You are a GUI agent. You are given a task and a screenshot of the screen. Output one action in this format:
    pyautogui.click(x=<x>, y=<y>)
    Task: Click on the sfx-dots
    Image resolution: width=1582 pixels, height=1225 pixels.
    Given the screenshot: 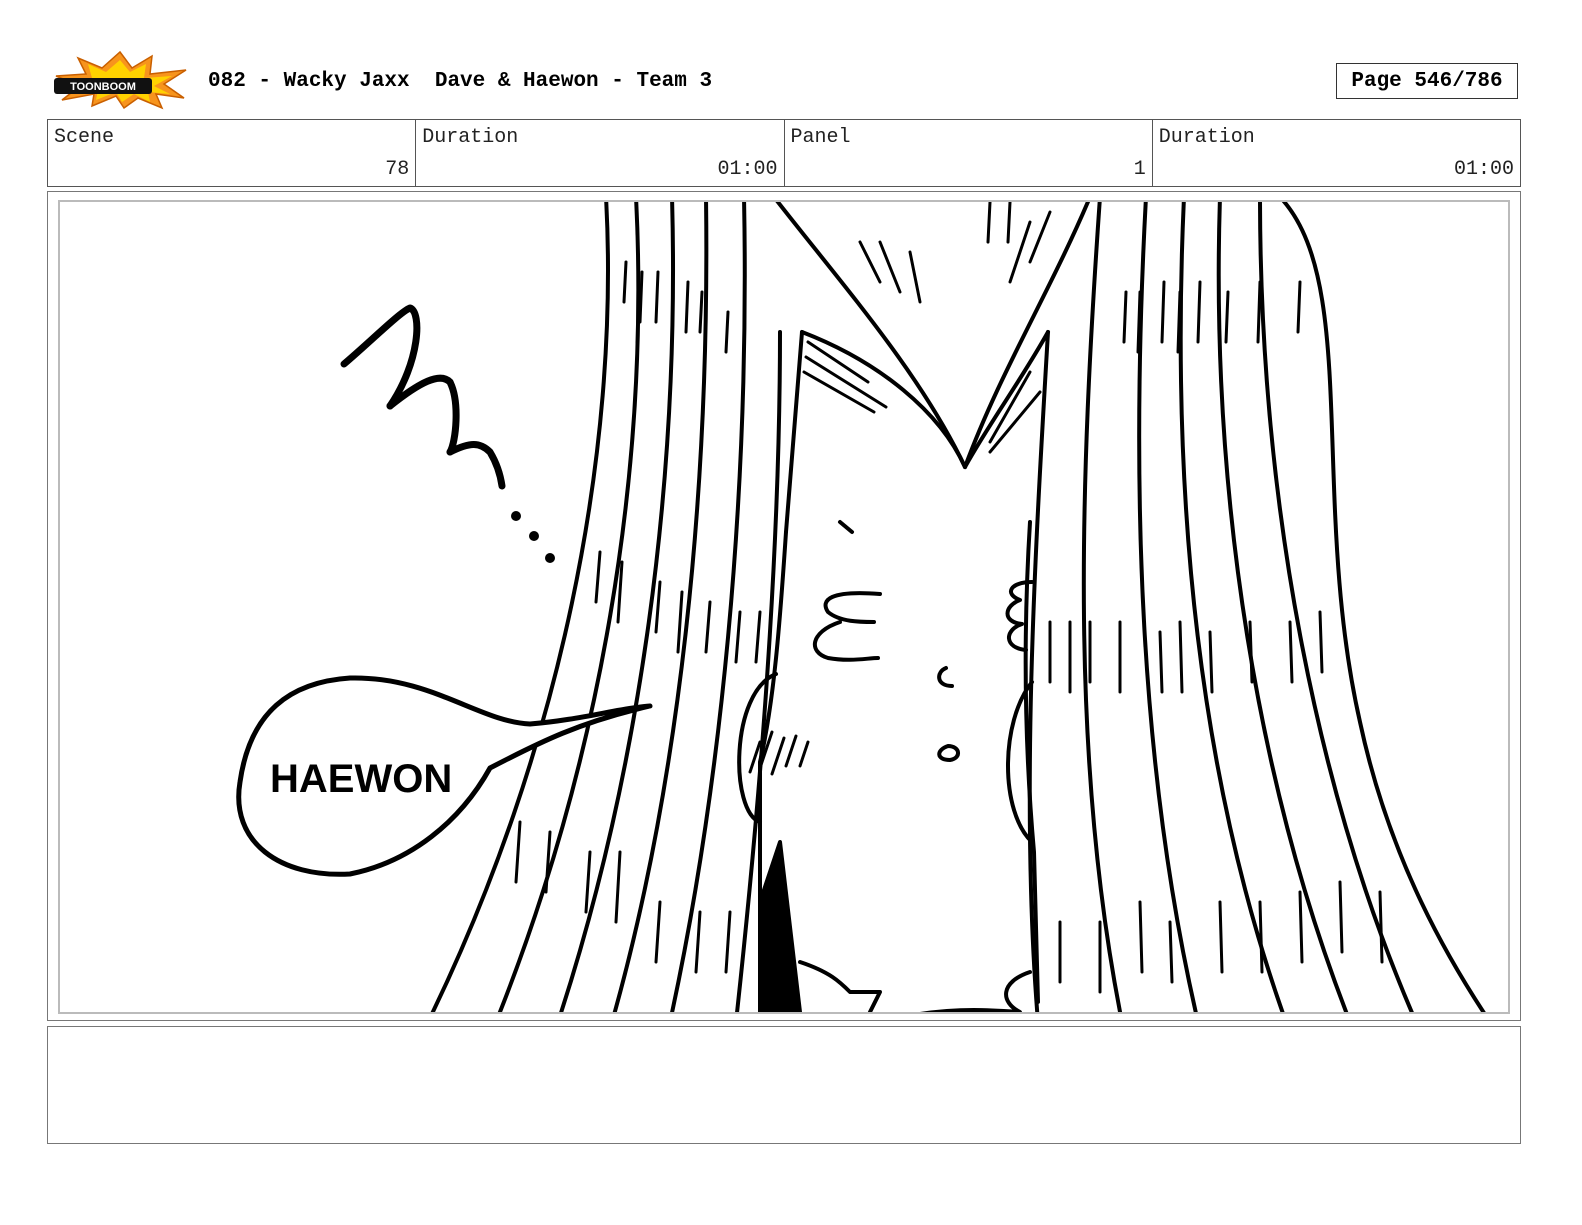 What is the action you would take?
    pyautogui.click(x=533, y=537)
    